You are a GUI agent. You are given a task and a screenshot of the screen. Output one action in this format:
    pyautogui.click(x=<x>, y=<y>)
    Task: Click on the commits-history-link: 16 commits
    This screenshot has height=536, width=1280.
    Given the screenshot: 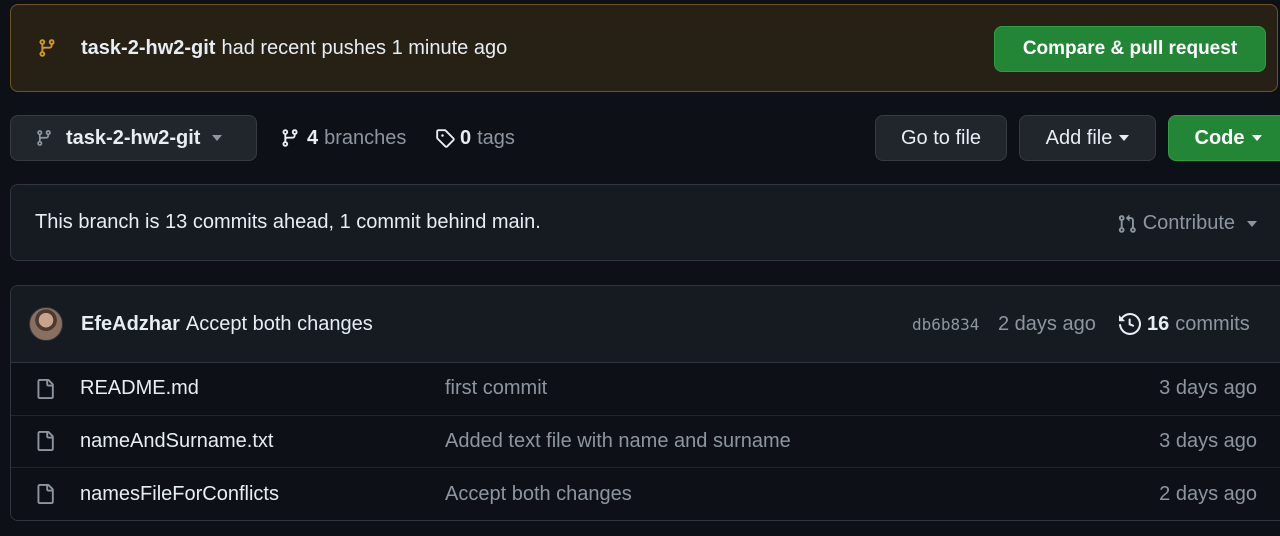 What is the action you would take?
    pyautogui.click(x=1184, y=324)
    